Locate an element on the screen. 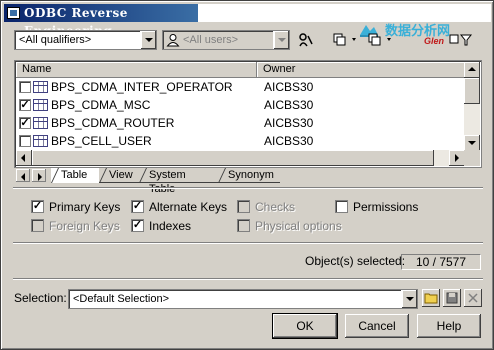  deselect-all-icon is located at coordinates (379, 39).